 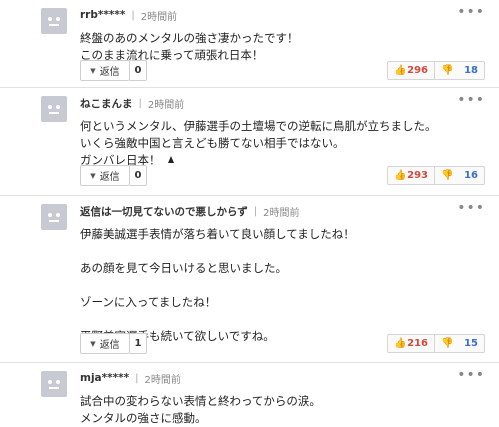 I want to click on bad-count: 18, so click(x=471, y=70).